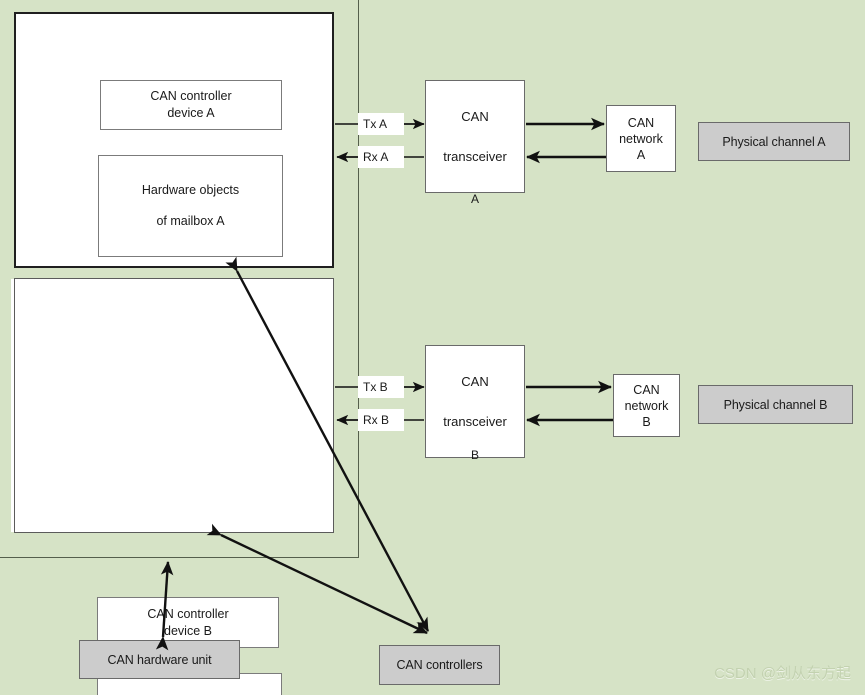  Describe the element at coordinates (475, 381) in the screenshot. I see `can-transceiver-b-line1: CAN` at that location.